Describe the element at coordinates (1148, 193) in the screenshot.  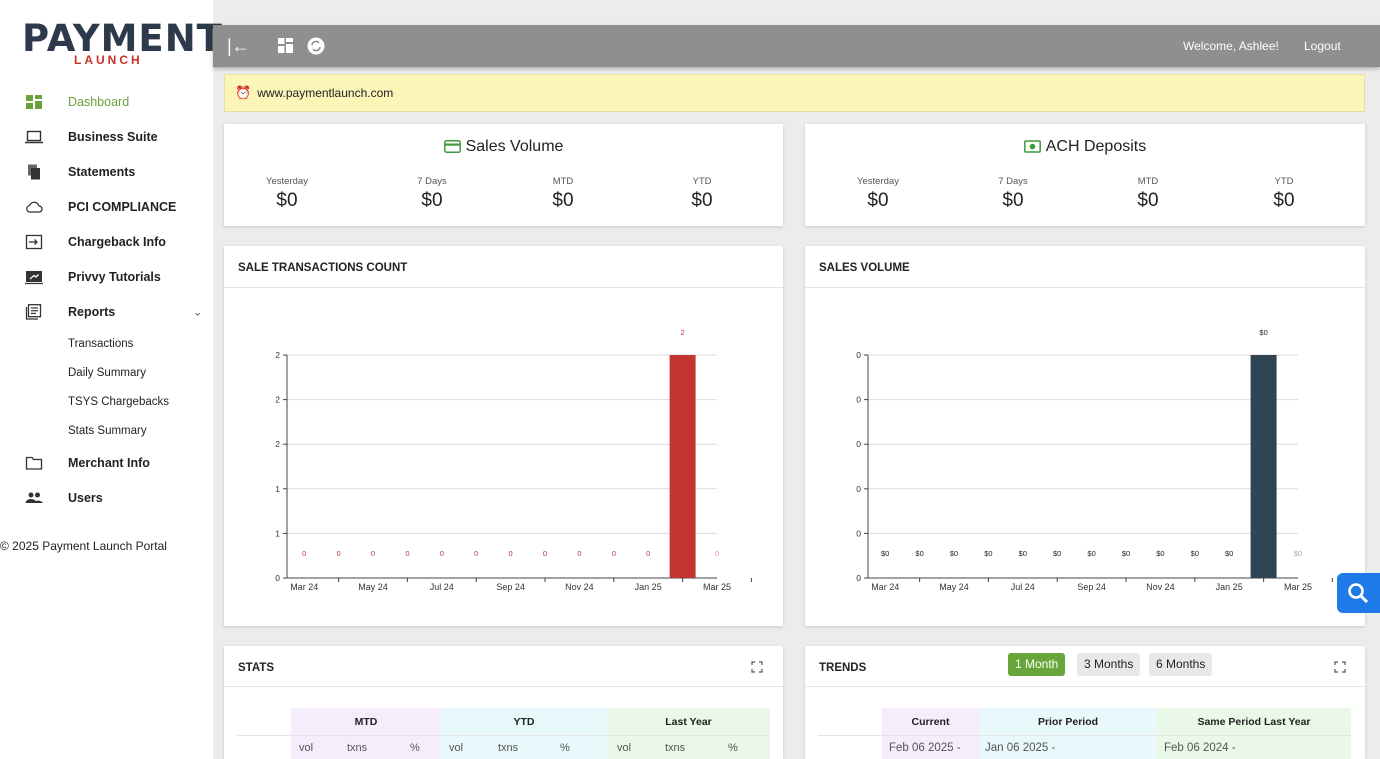
I see `kpi-mtd: MTD $0` at that location.